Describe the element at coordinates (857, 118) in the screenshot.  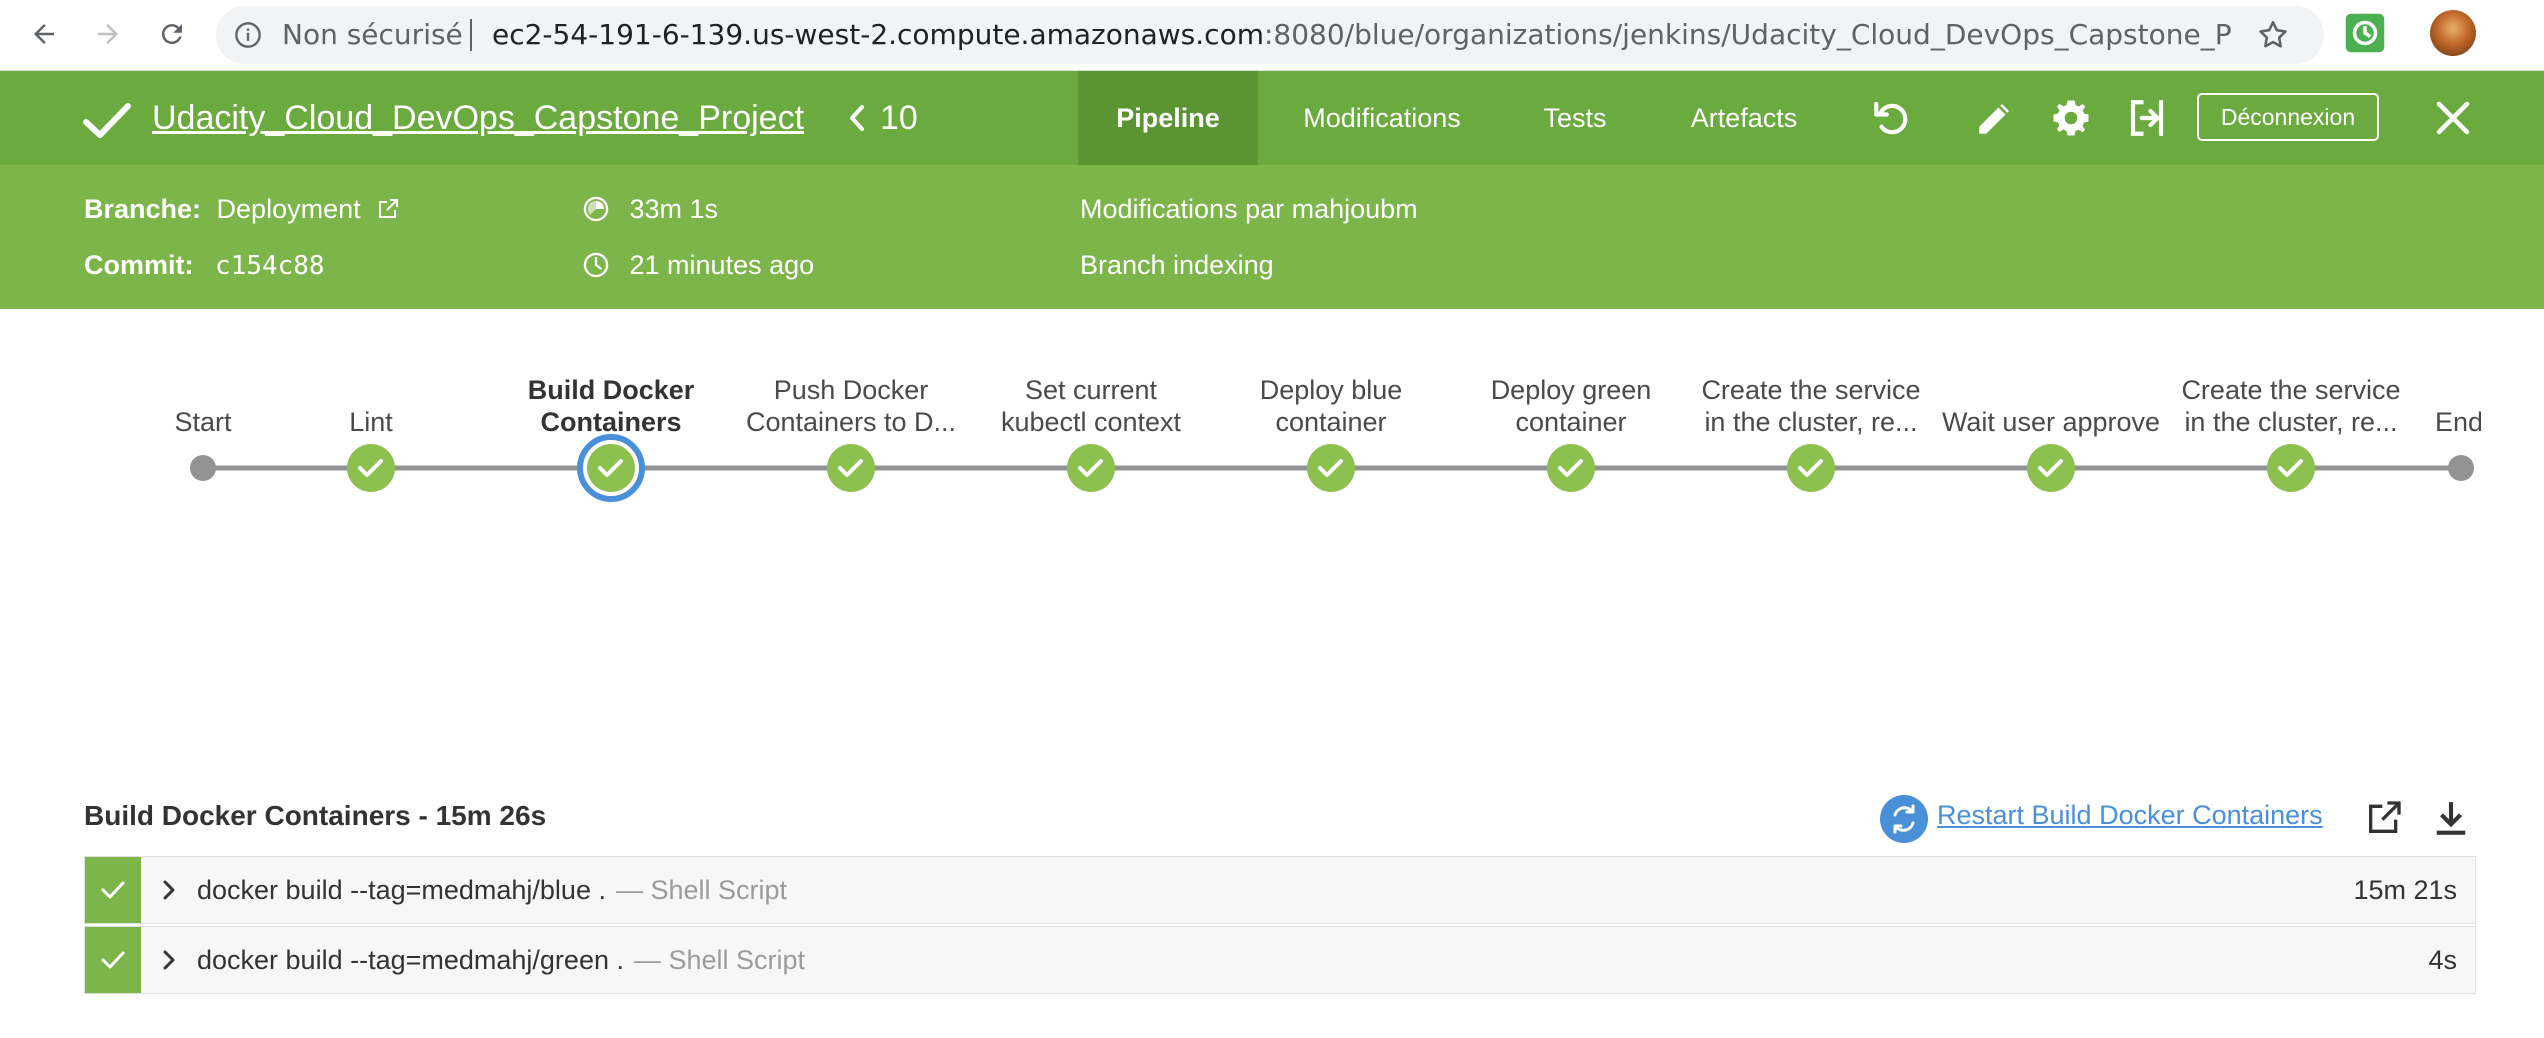
I see `chevron-left-icon` at that location.